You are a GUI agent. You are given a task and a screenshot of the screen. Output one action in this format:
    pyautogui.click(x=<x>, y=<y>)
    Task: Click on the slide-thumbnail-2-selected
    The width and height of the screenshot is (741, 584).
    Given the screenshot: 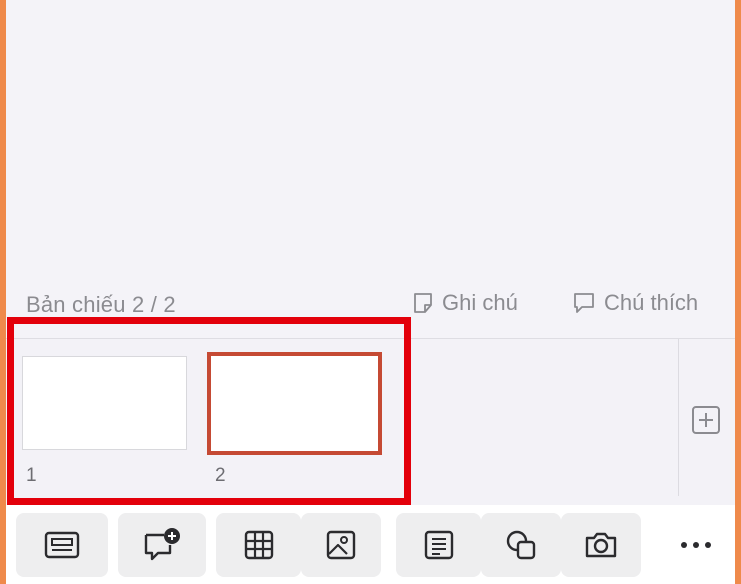 What is the action you would take?
    pyautogui.click(x=294, y=403)
    